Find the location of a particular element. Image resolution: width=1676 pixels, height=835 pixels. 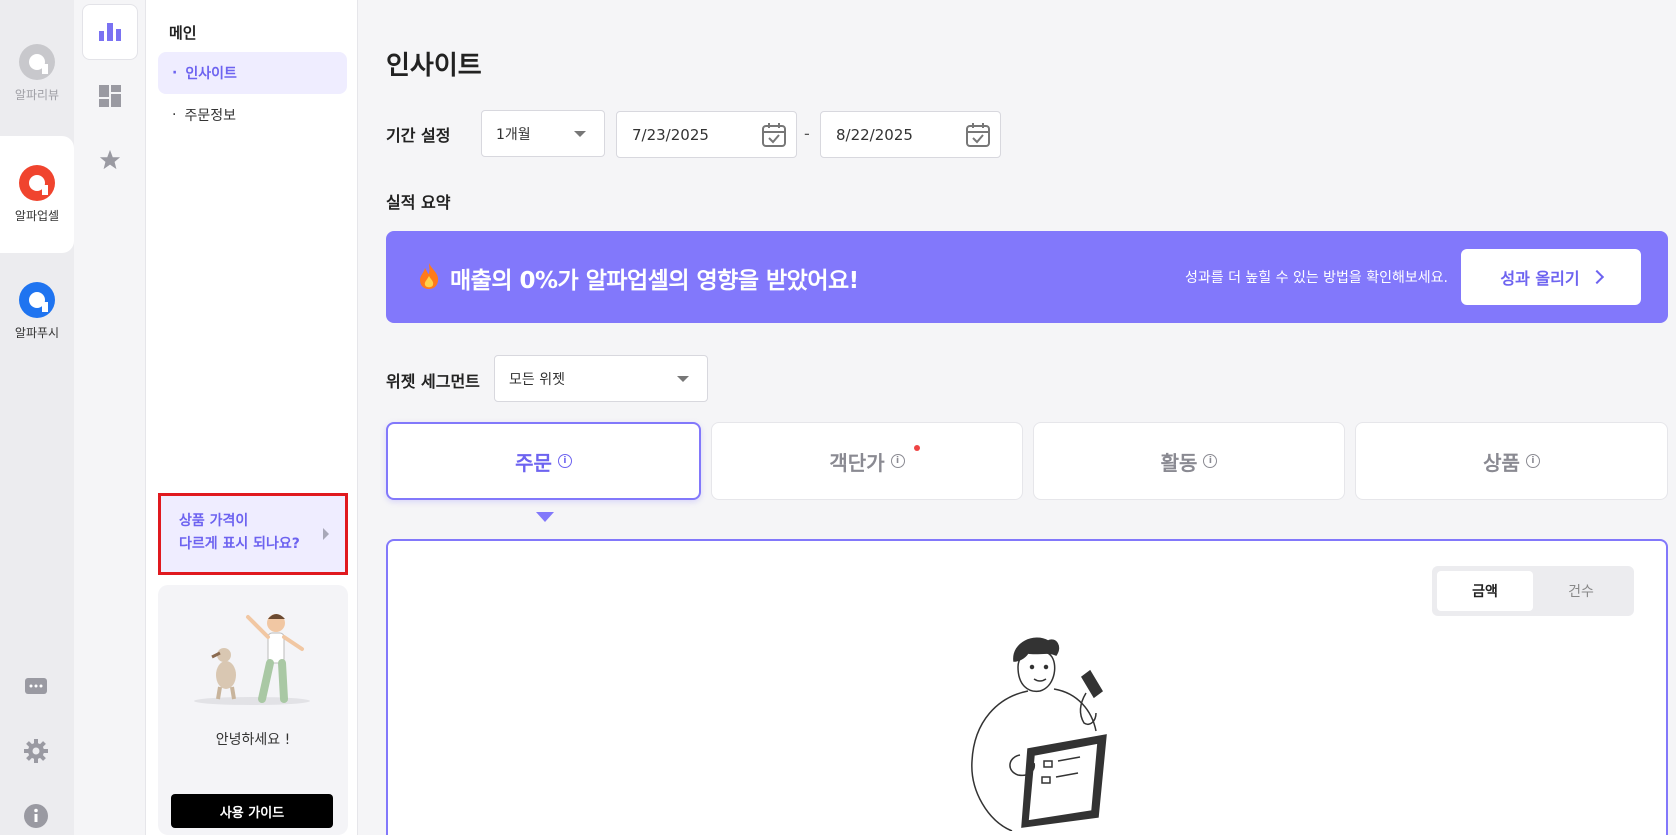

empty-state-illustration is located at coordinates (1039, 734).